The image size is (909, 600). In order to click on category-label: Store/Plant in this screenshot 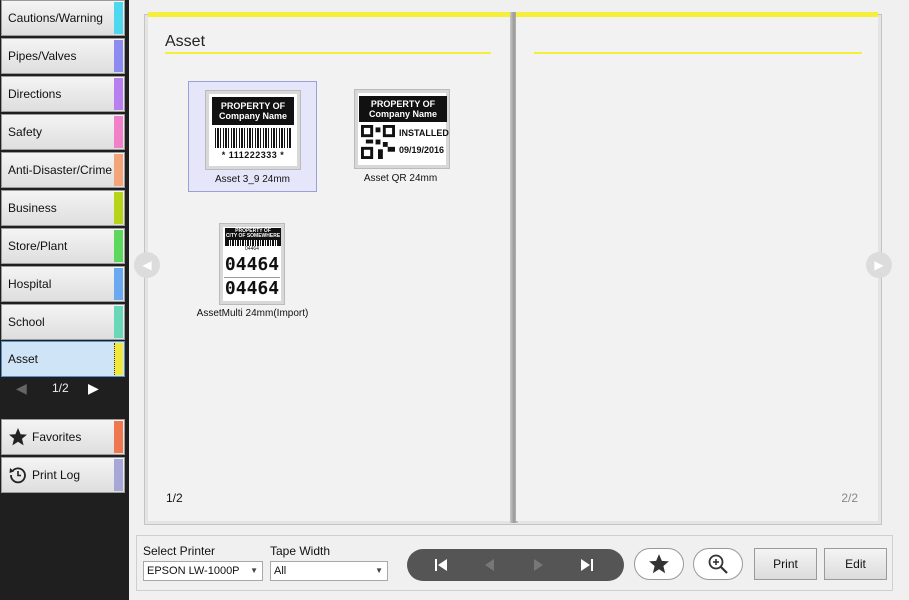, I will do `click(38, 246)`.